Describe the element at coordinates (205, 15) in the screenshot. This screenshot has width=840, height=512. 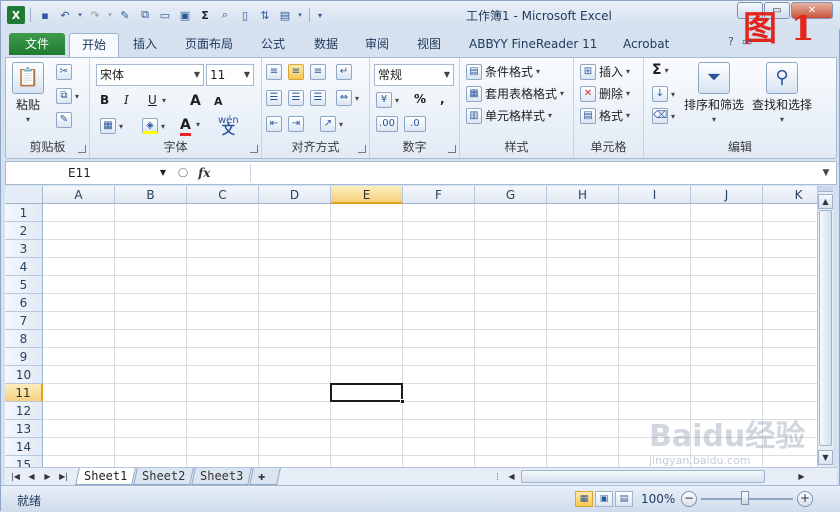
I see `sum-icon: Σ` at that location.